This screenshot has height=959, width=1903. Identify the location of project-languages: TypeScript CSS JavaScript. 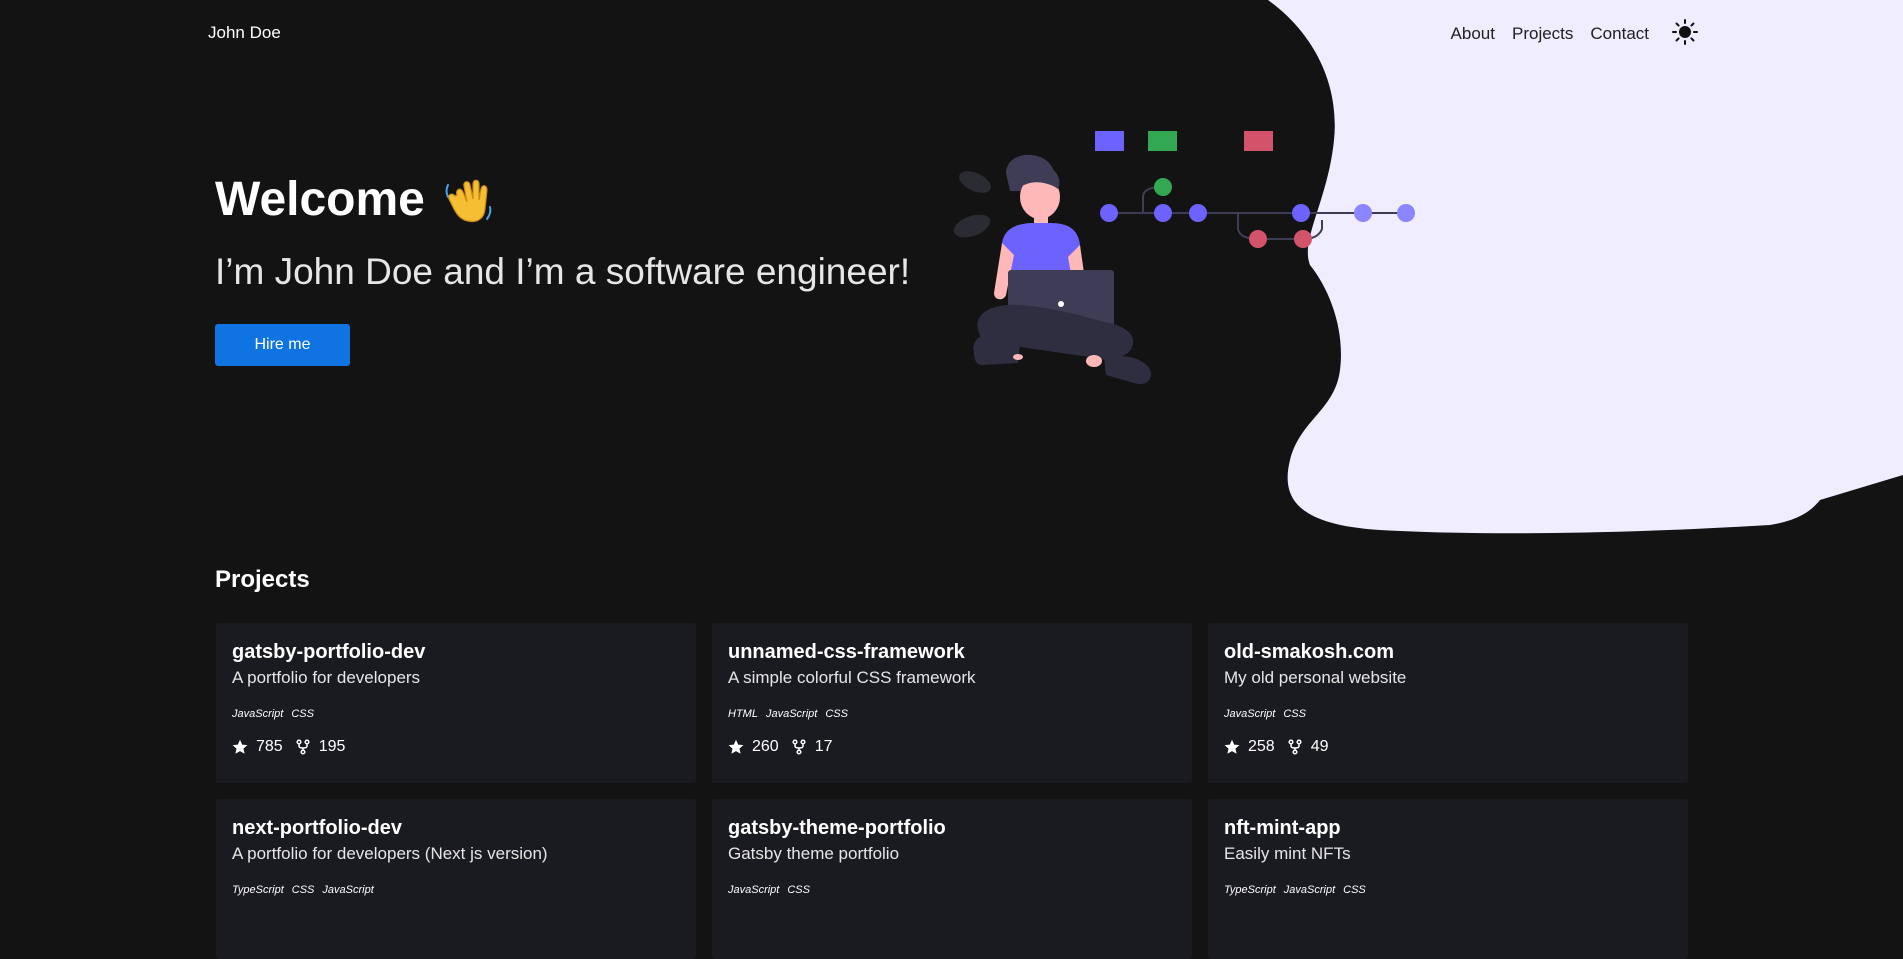
(456, 890).